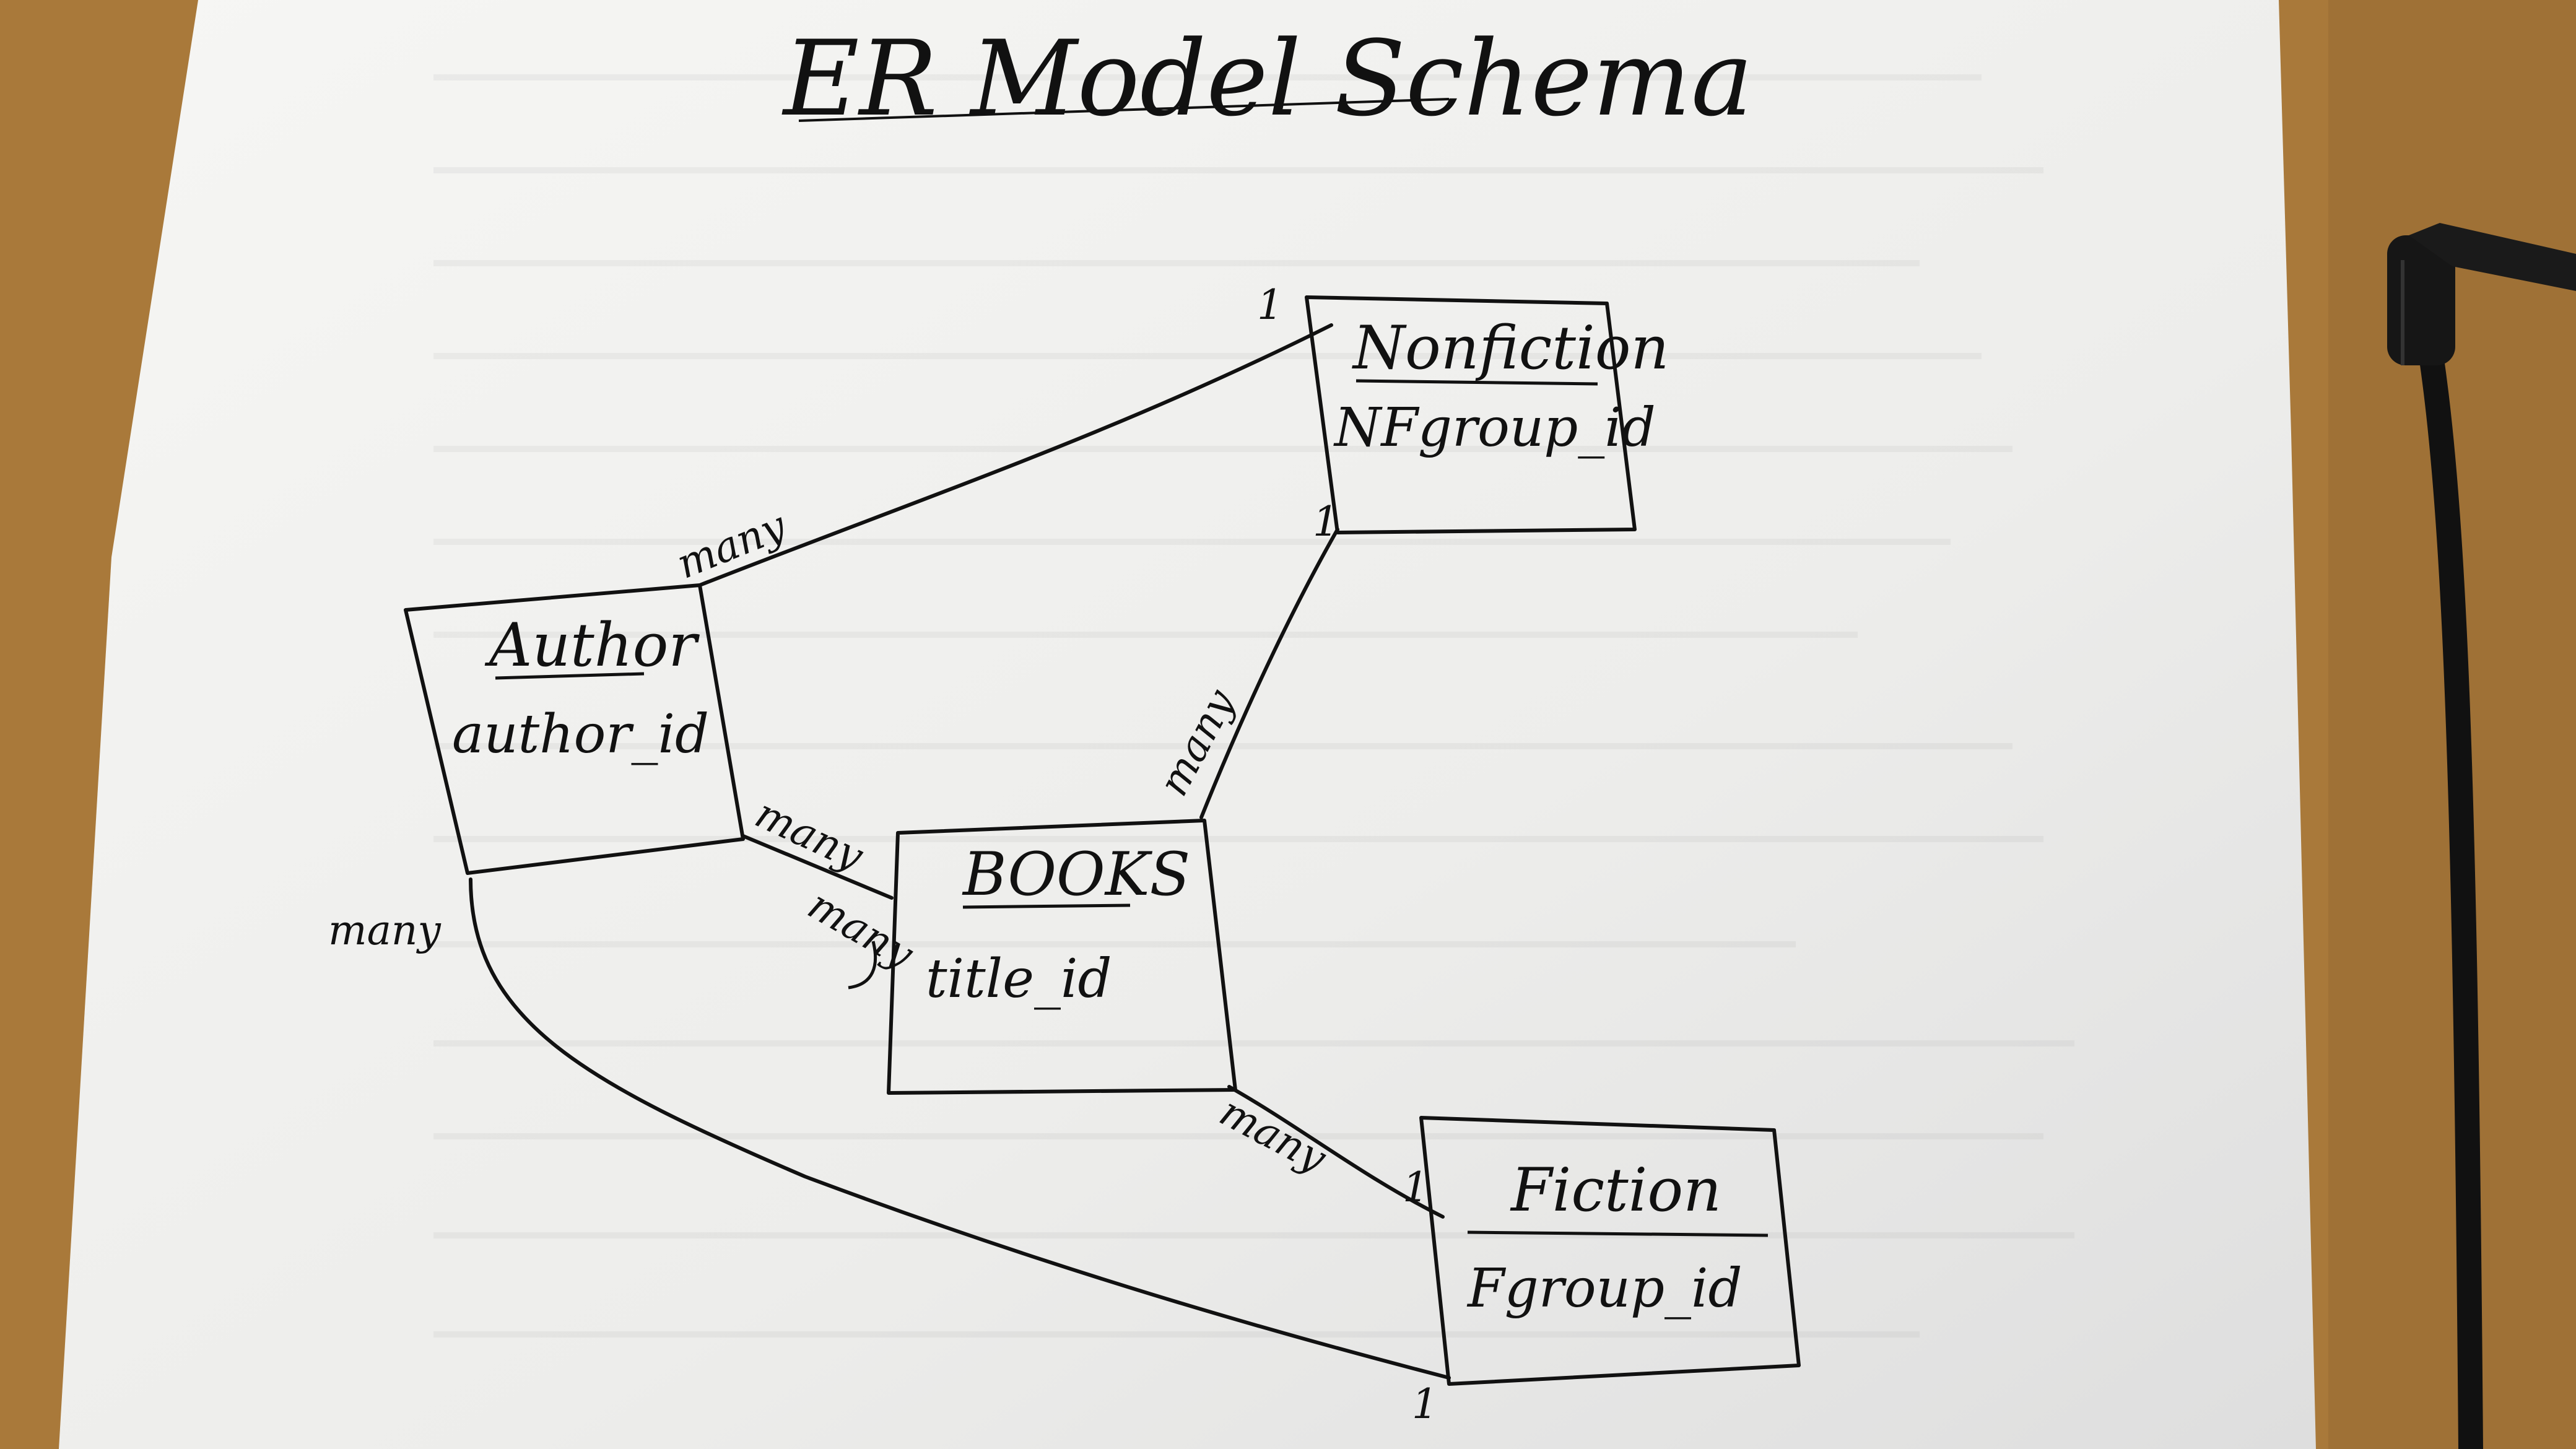  Describe the element at coordinates (1510, 348) in the screenshot. I see `entity-name-nonfiction: Nonfiction` at that location.